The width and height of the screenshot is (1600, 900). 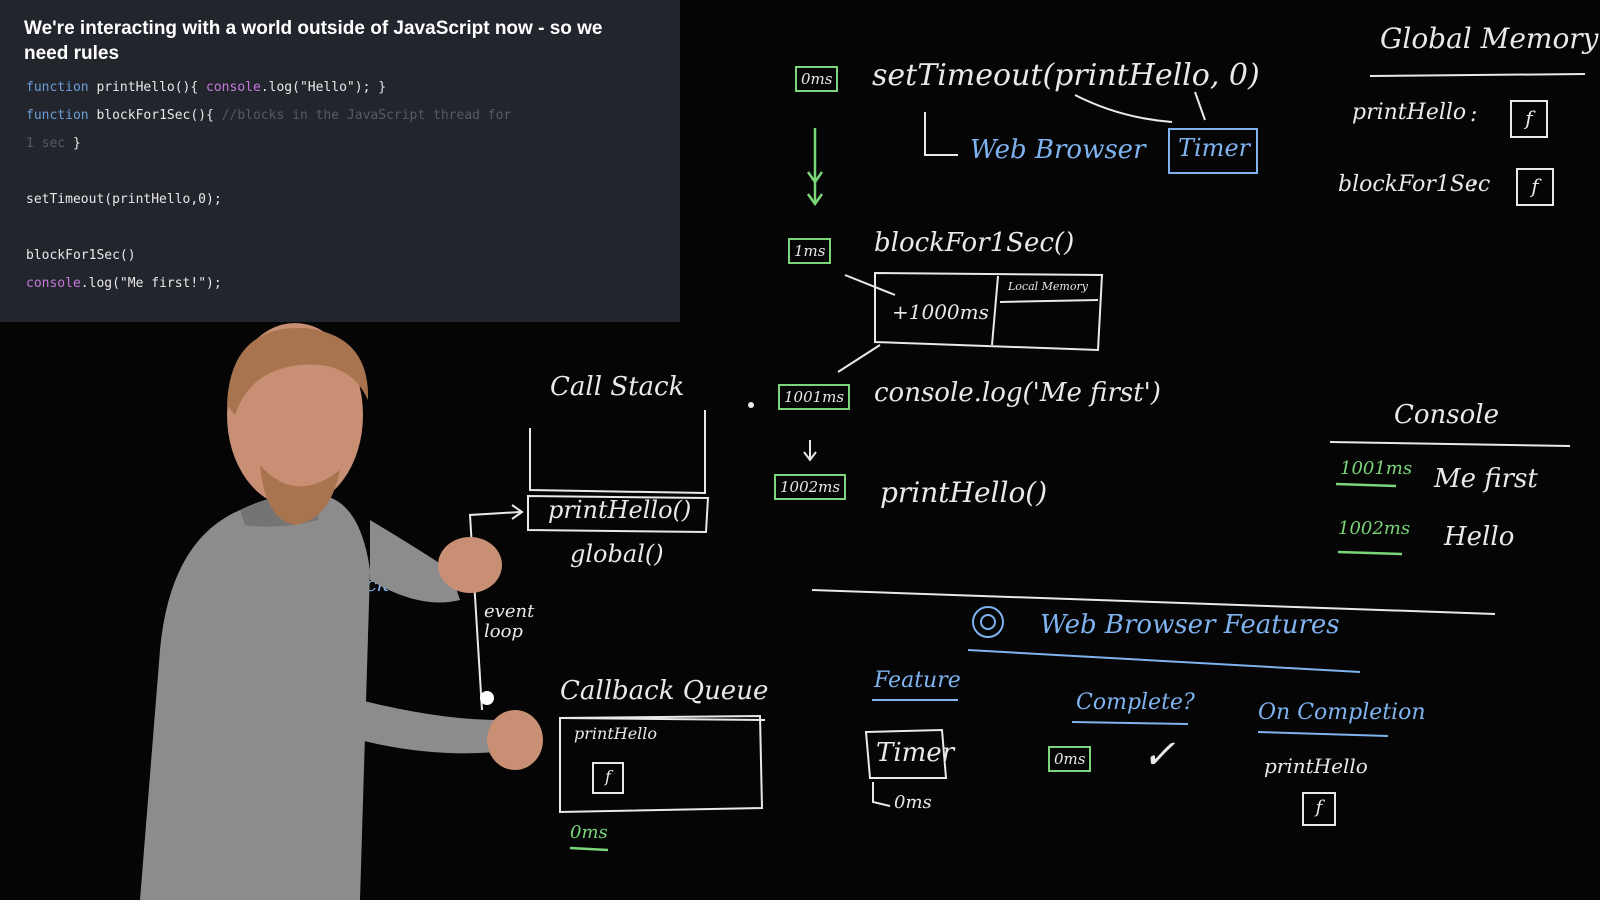 I want to click on console-row-1-time: 1001ms, so click(x=1376, y=468).